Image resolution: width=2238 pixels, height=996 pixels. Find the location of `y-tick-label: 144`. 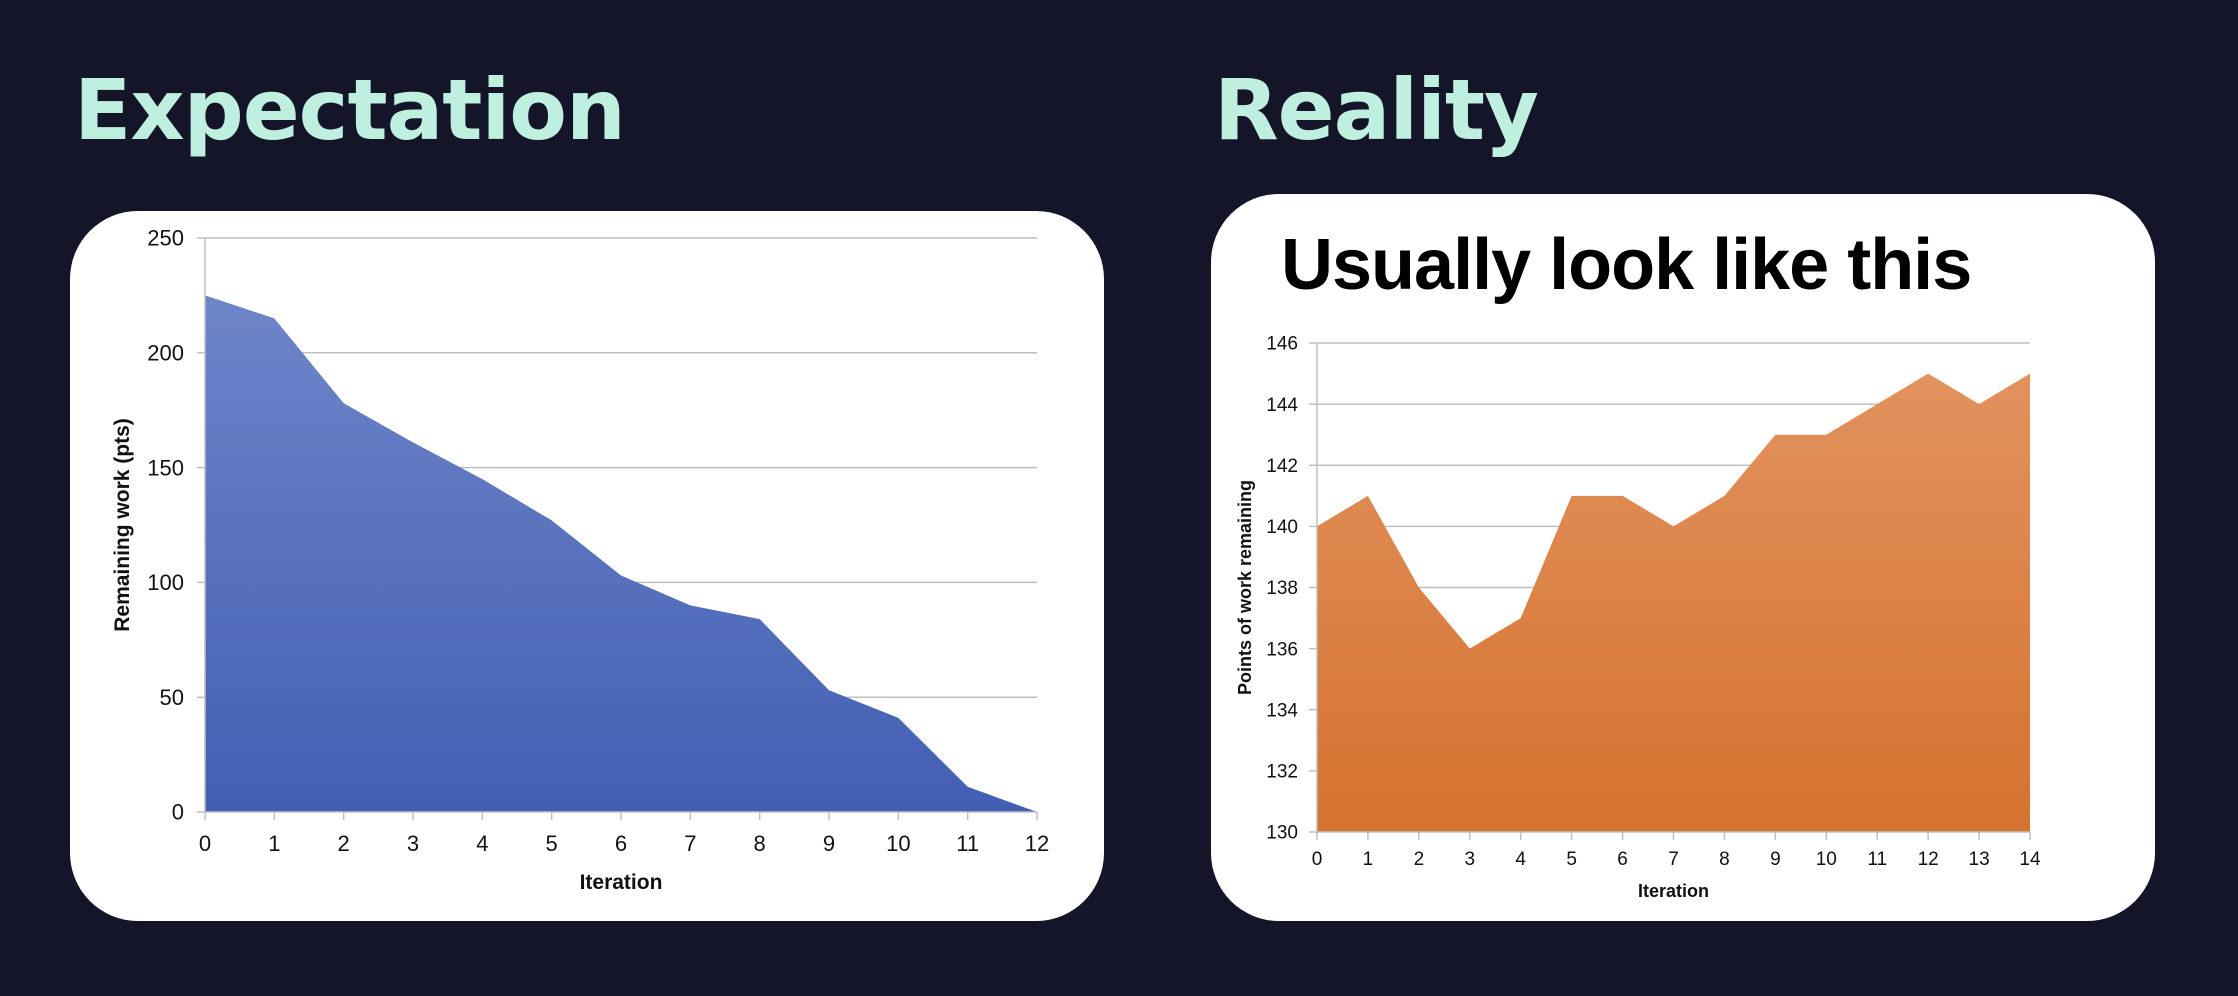

y-tick-label: 144 is located at coordinates (1282, 405).